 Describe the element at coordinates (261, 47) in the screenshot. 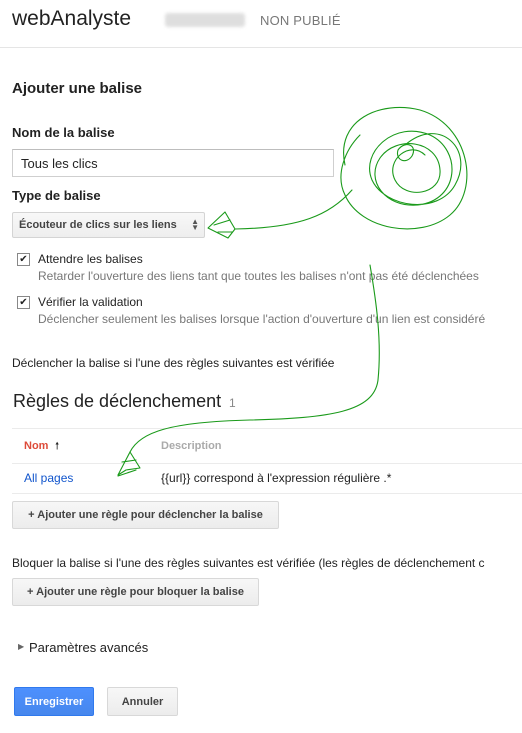

I see `header-divider` at that location.